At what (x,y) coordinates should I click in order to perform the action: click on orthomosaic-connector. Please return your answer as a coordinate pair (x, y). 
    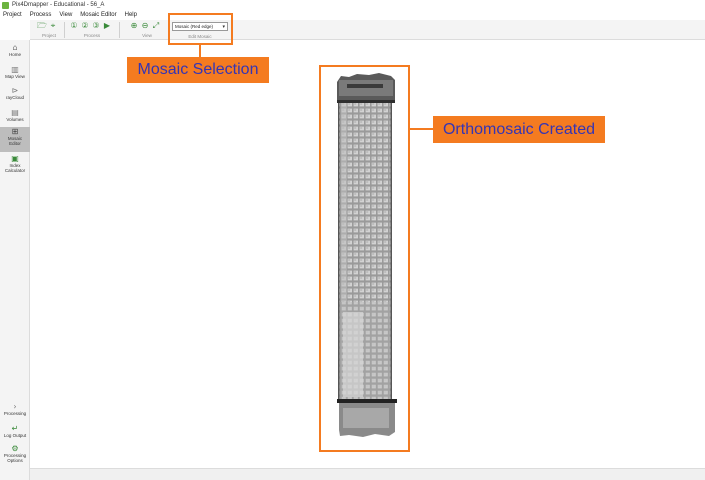
    Looking at the image, I should click on (421, 129).